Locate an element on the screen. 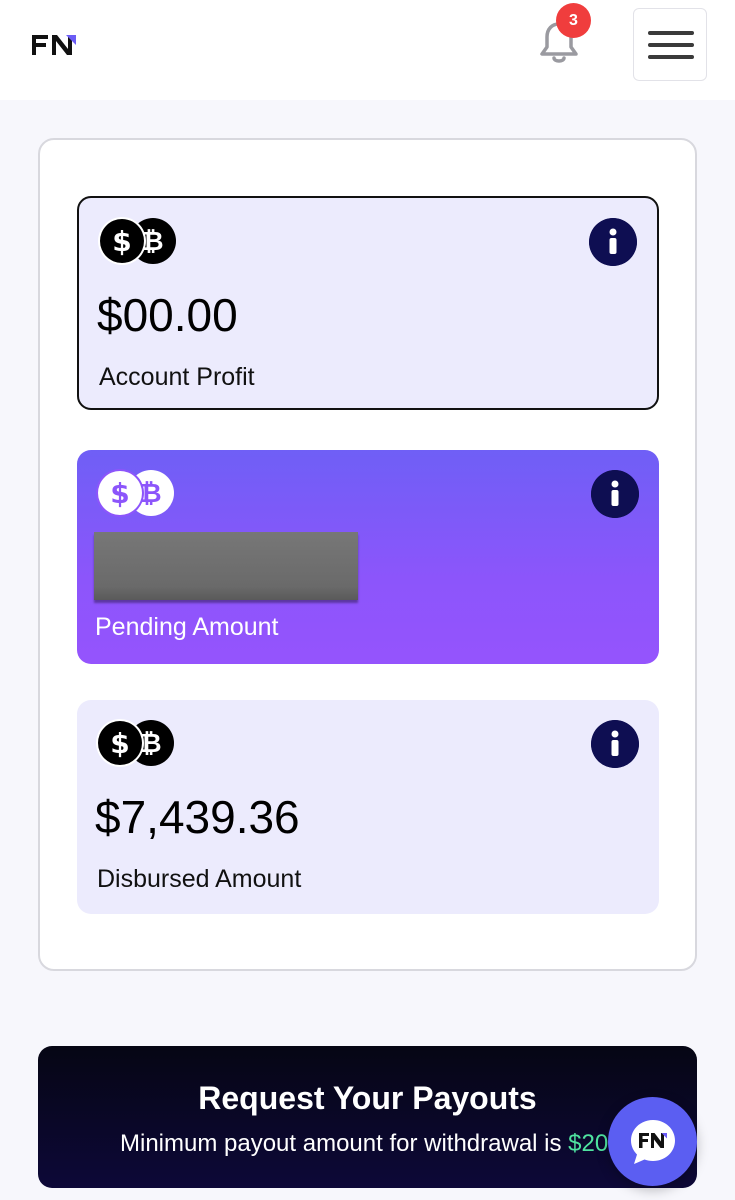 The height and width of the screenshot is (1200, 735). notification-badge: 3 is located at coordinates (573, 20).